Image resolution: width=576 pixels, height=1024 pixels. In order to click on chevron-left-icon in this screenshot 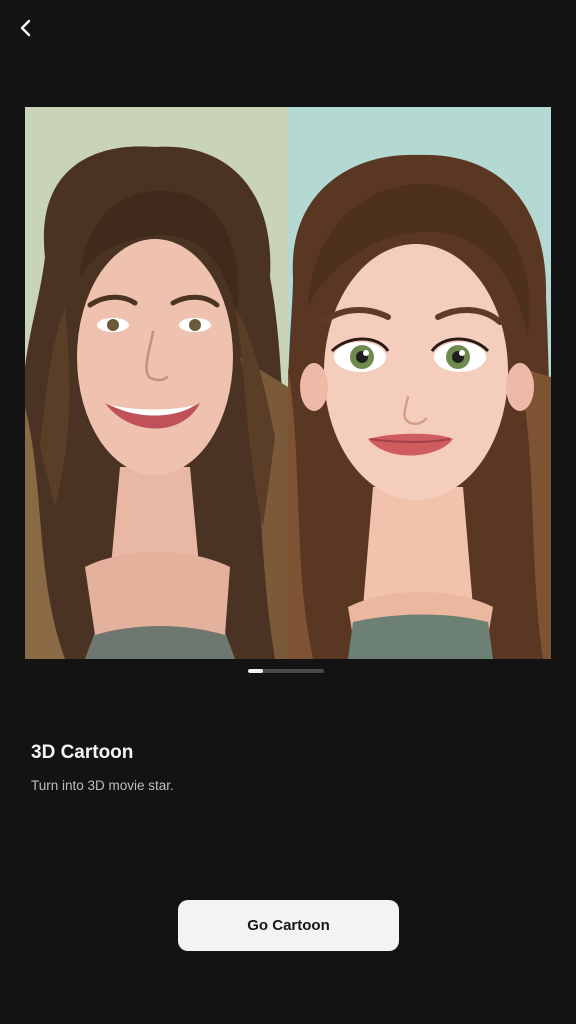, I will do `click(25, 28)`.